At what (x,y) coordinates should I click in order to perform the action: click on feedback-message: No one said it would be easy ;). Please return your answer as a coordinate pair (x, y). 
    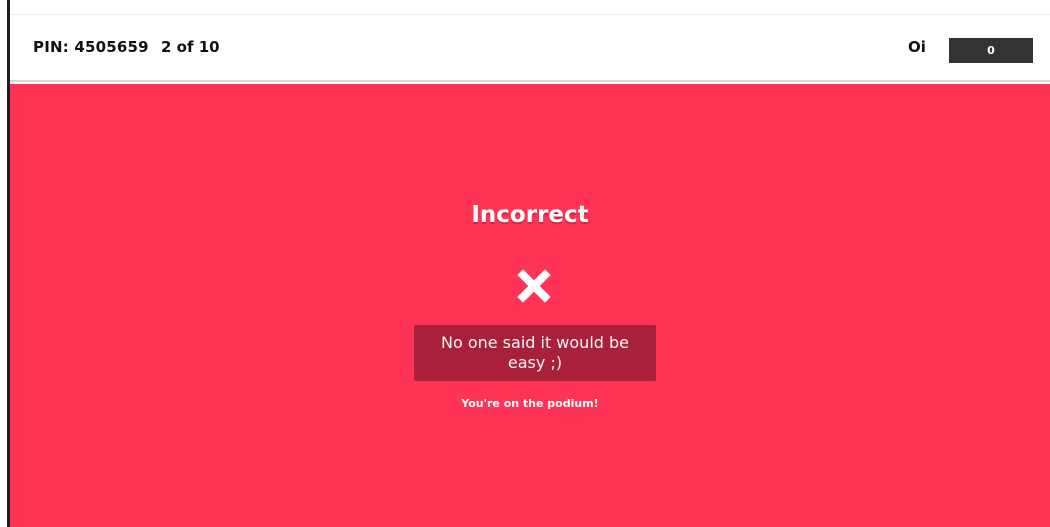
    Looking at the image, I should click on (535, 353).